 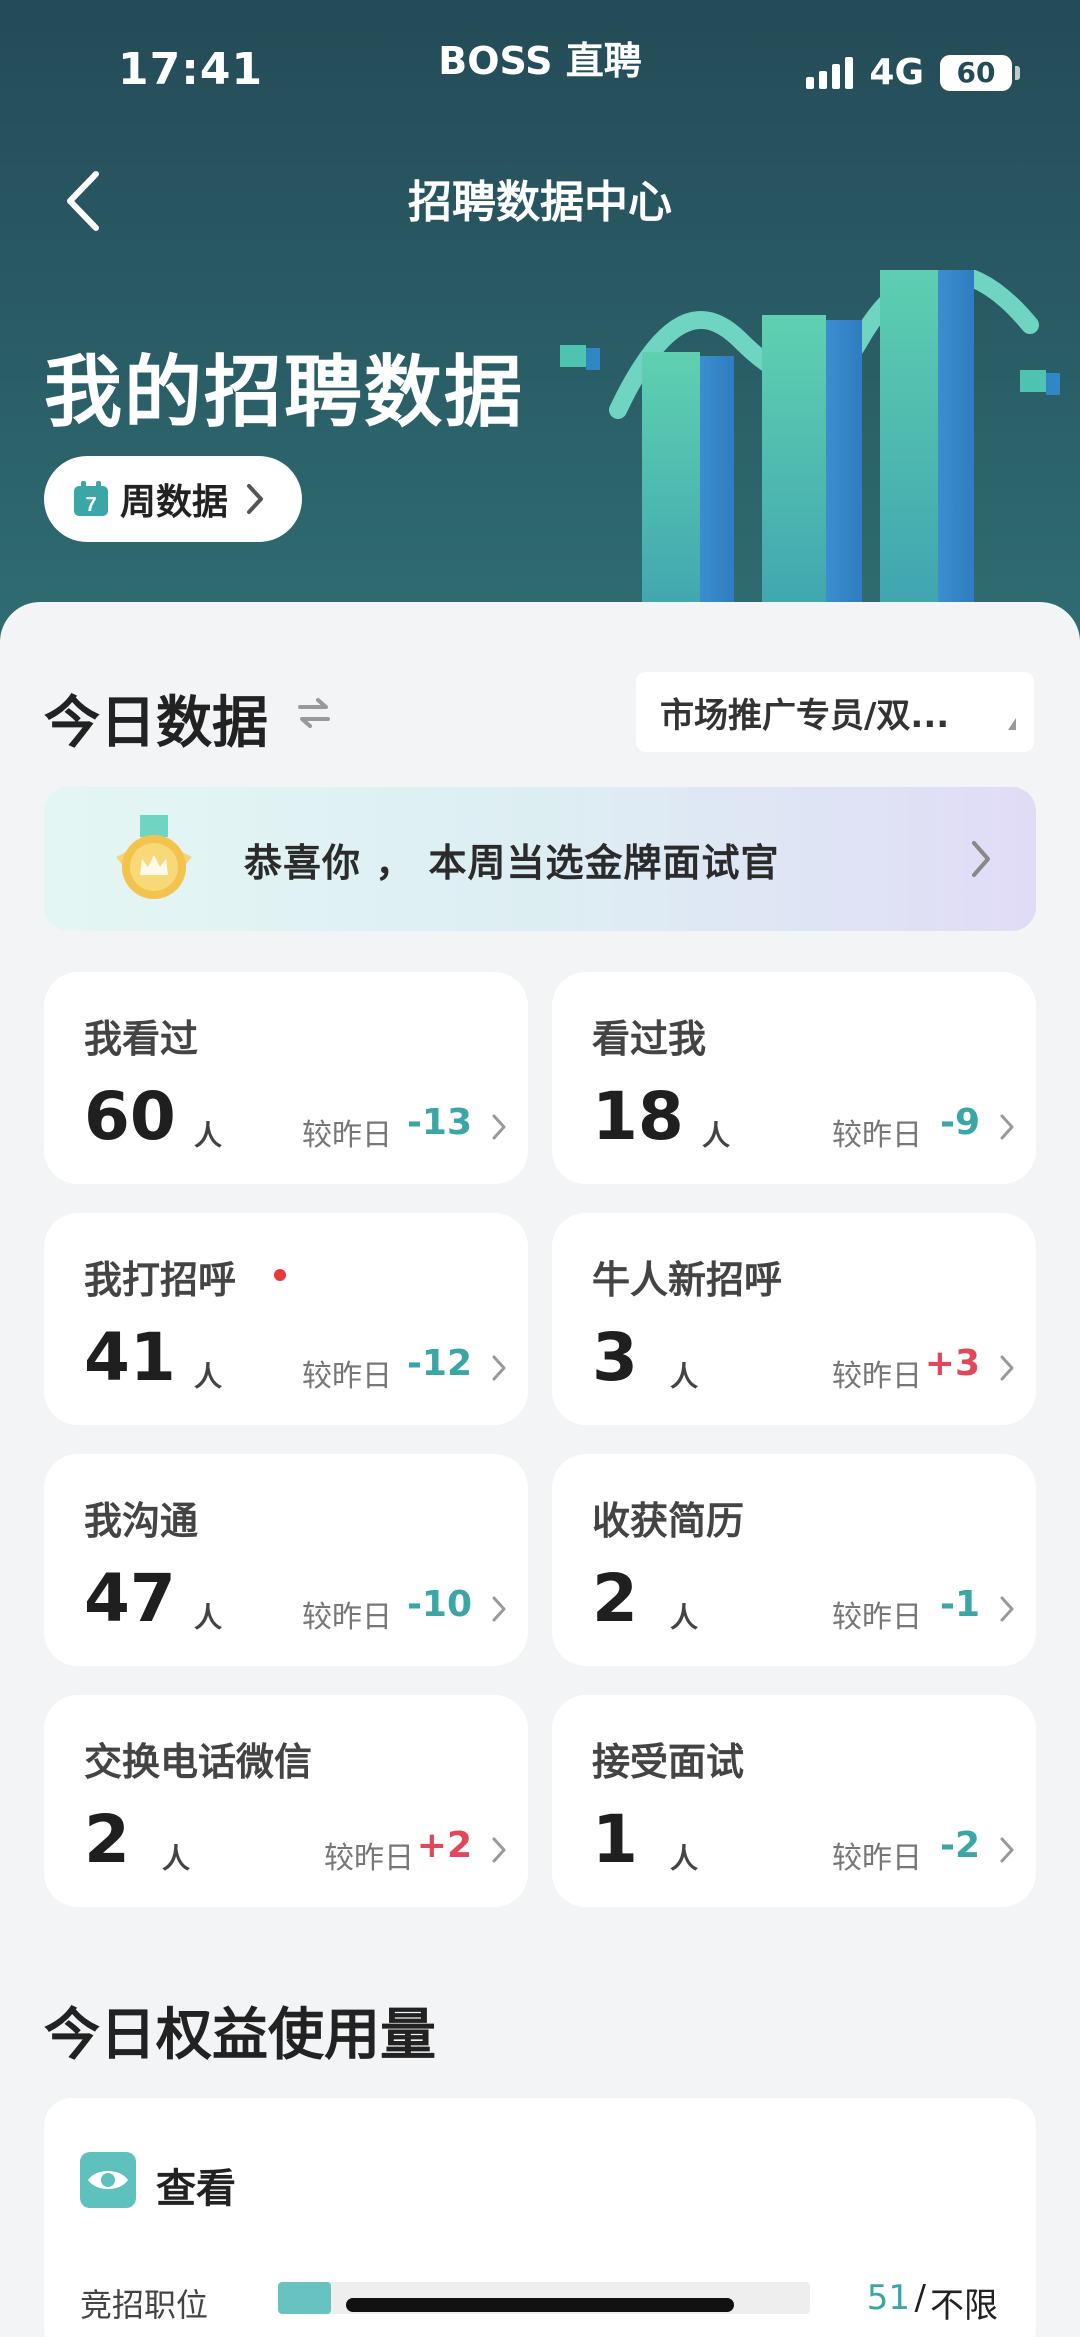 I want to click on home-indicator, so click(x=540, y=2305).